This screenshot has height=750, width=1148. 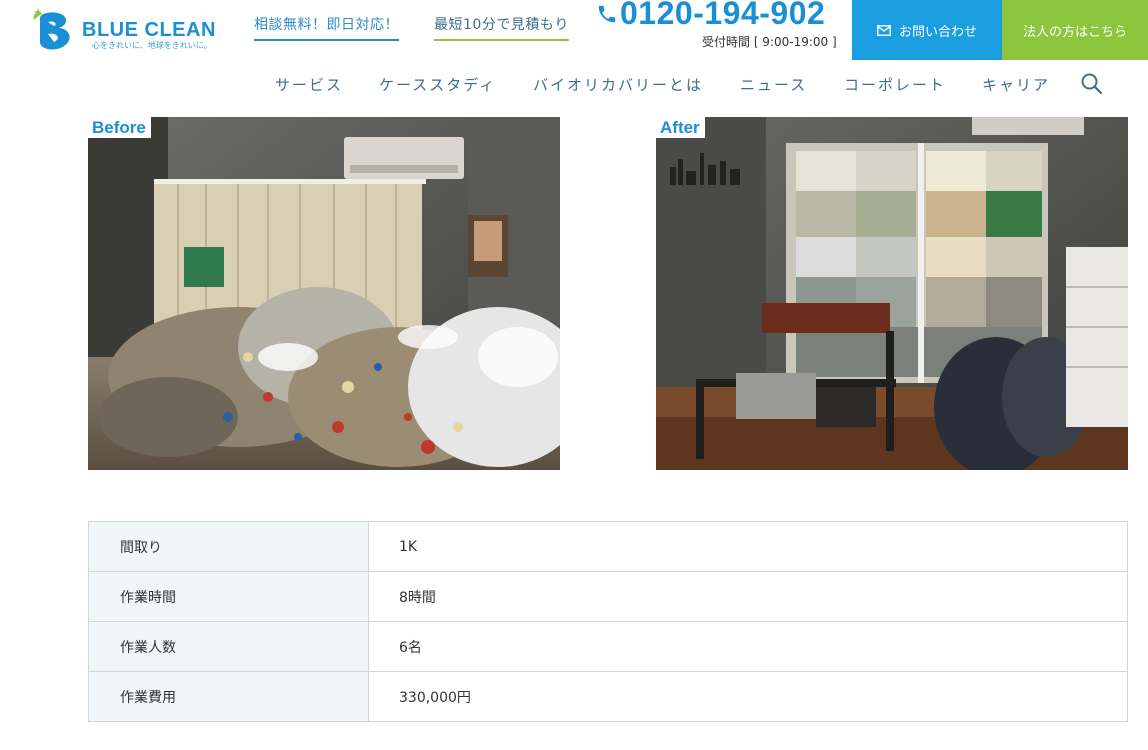 I want to click on logo-mark-icon, so click(x=51, y=29).